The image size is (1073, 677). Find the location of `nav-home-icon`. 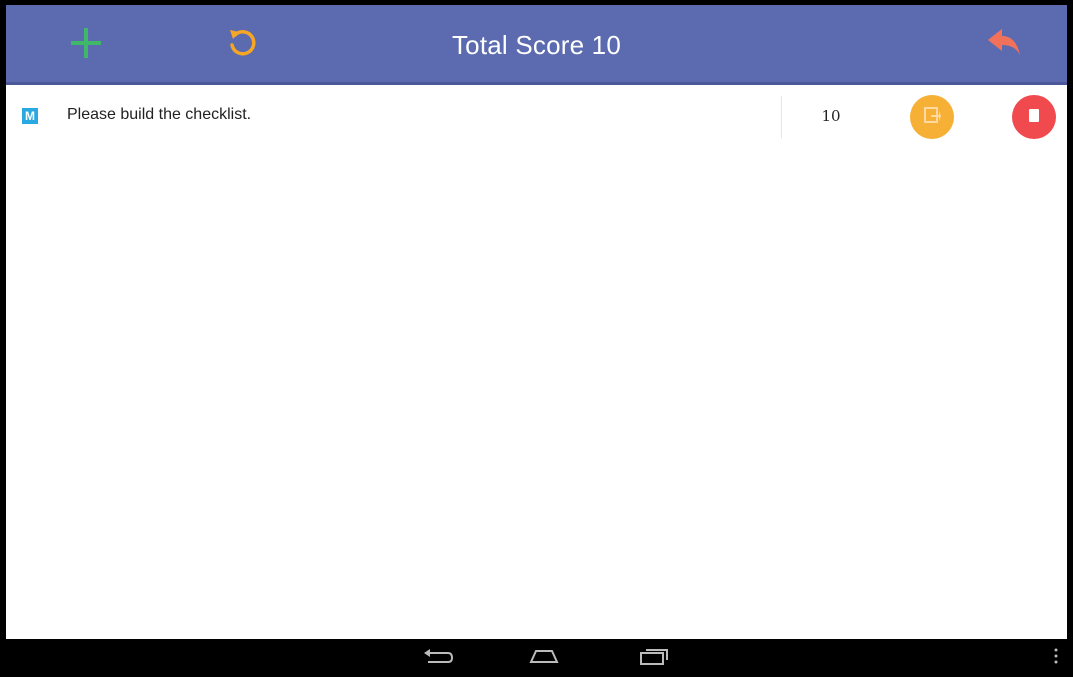

nav-home-icon is located at coordinates (544, 658).